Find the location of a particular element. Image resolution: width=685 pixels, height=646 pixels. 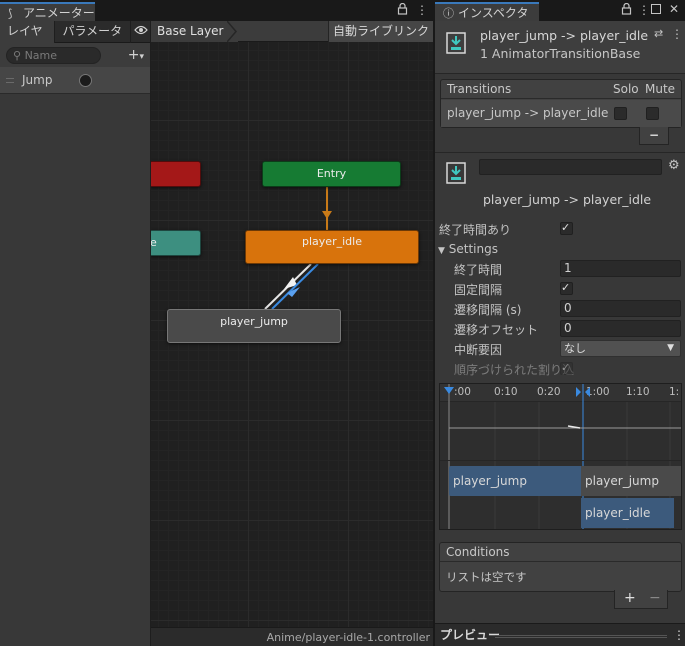

tab-layers: レイヤー is located at coordinates (28, 40).